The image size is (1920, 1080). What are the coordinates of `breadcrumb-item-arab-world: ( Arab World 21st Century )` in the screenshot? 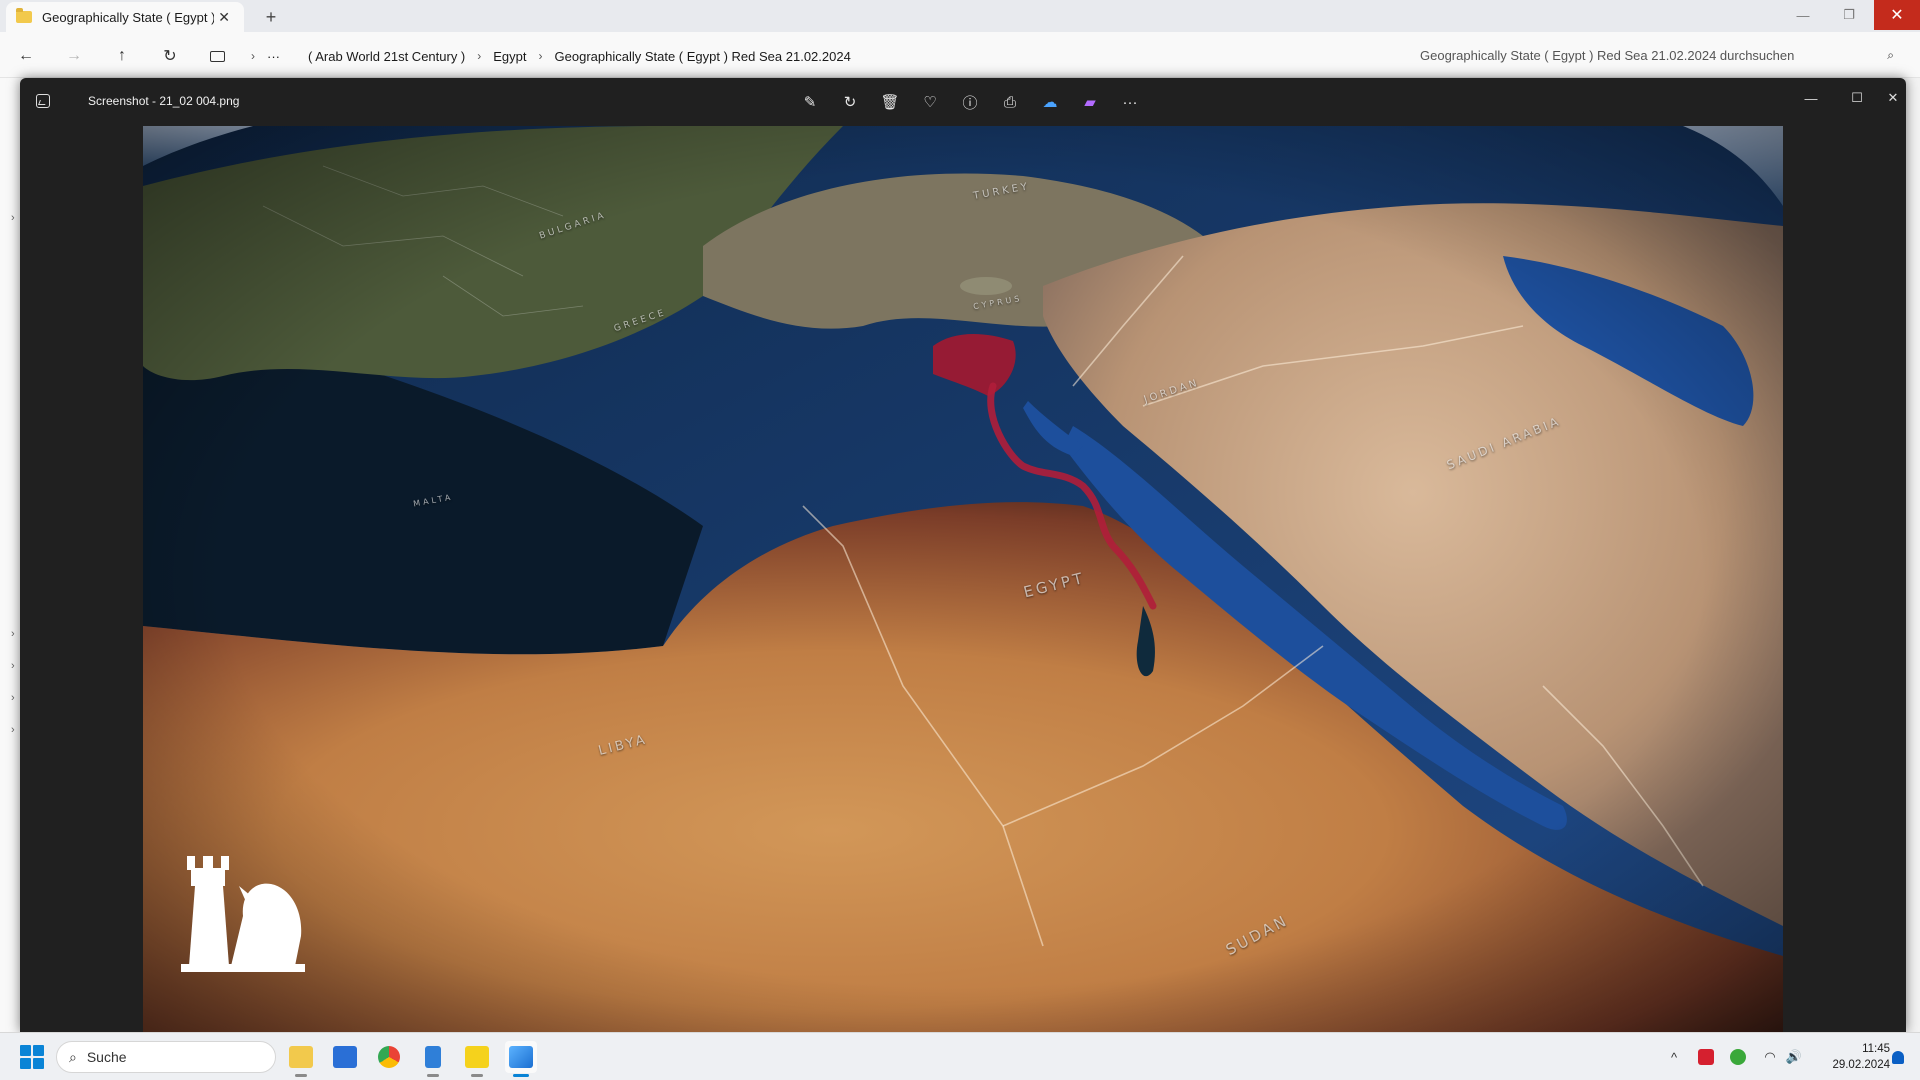 It's located at (386, 56).